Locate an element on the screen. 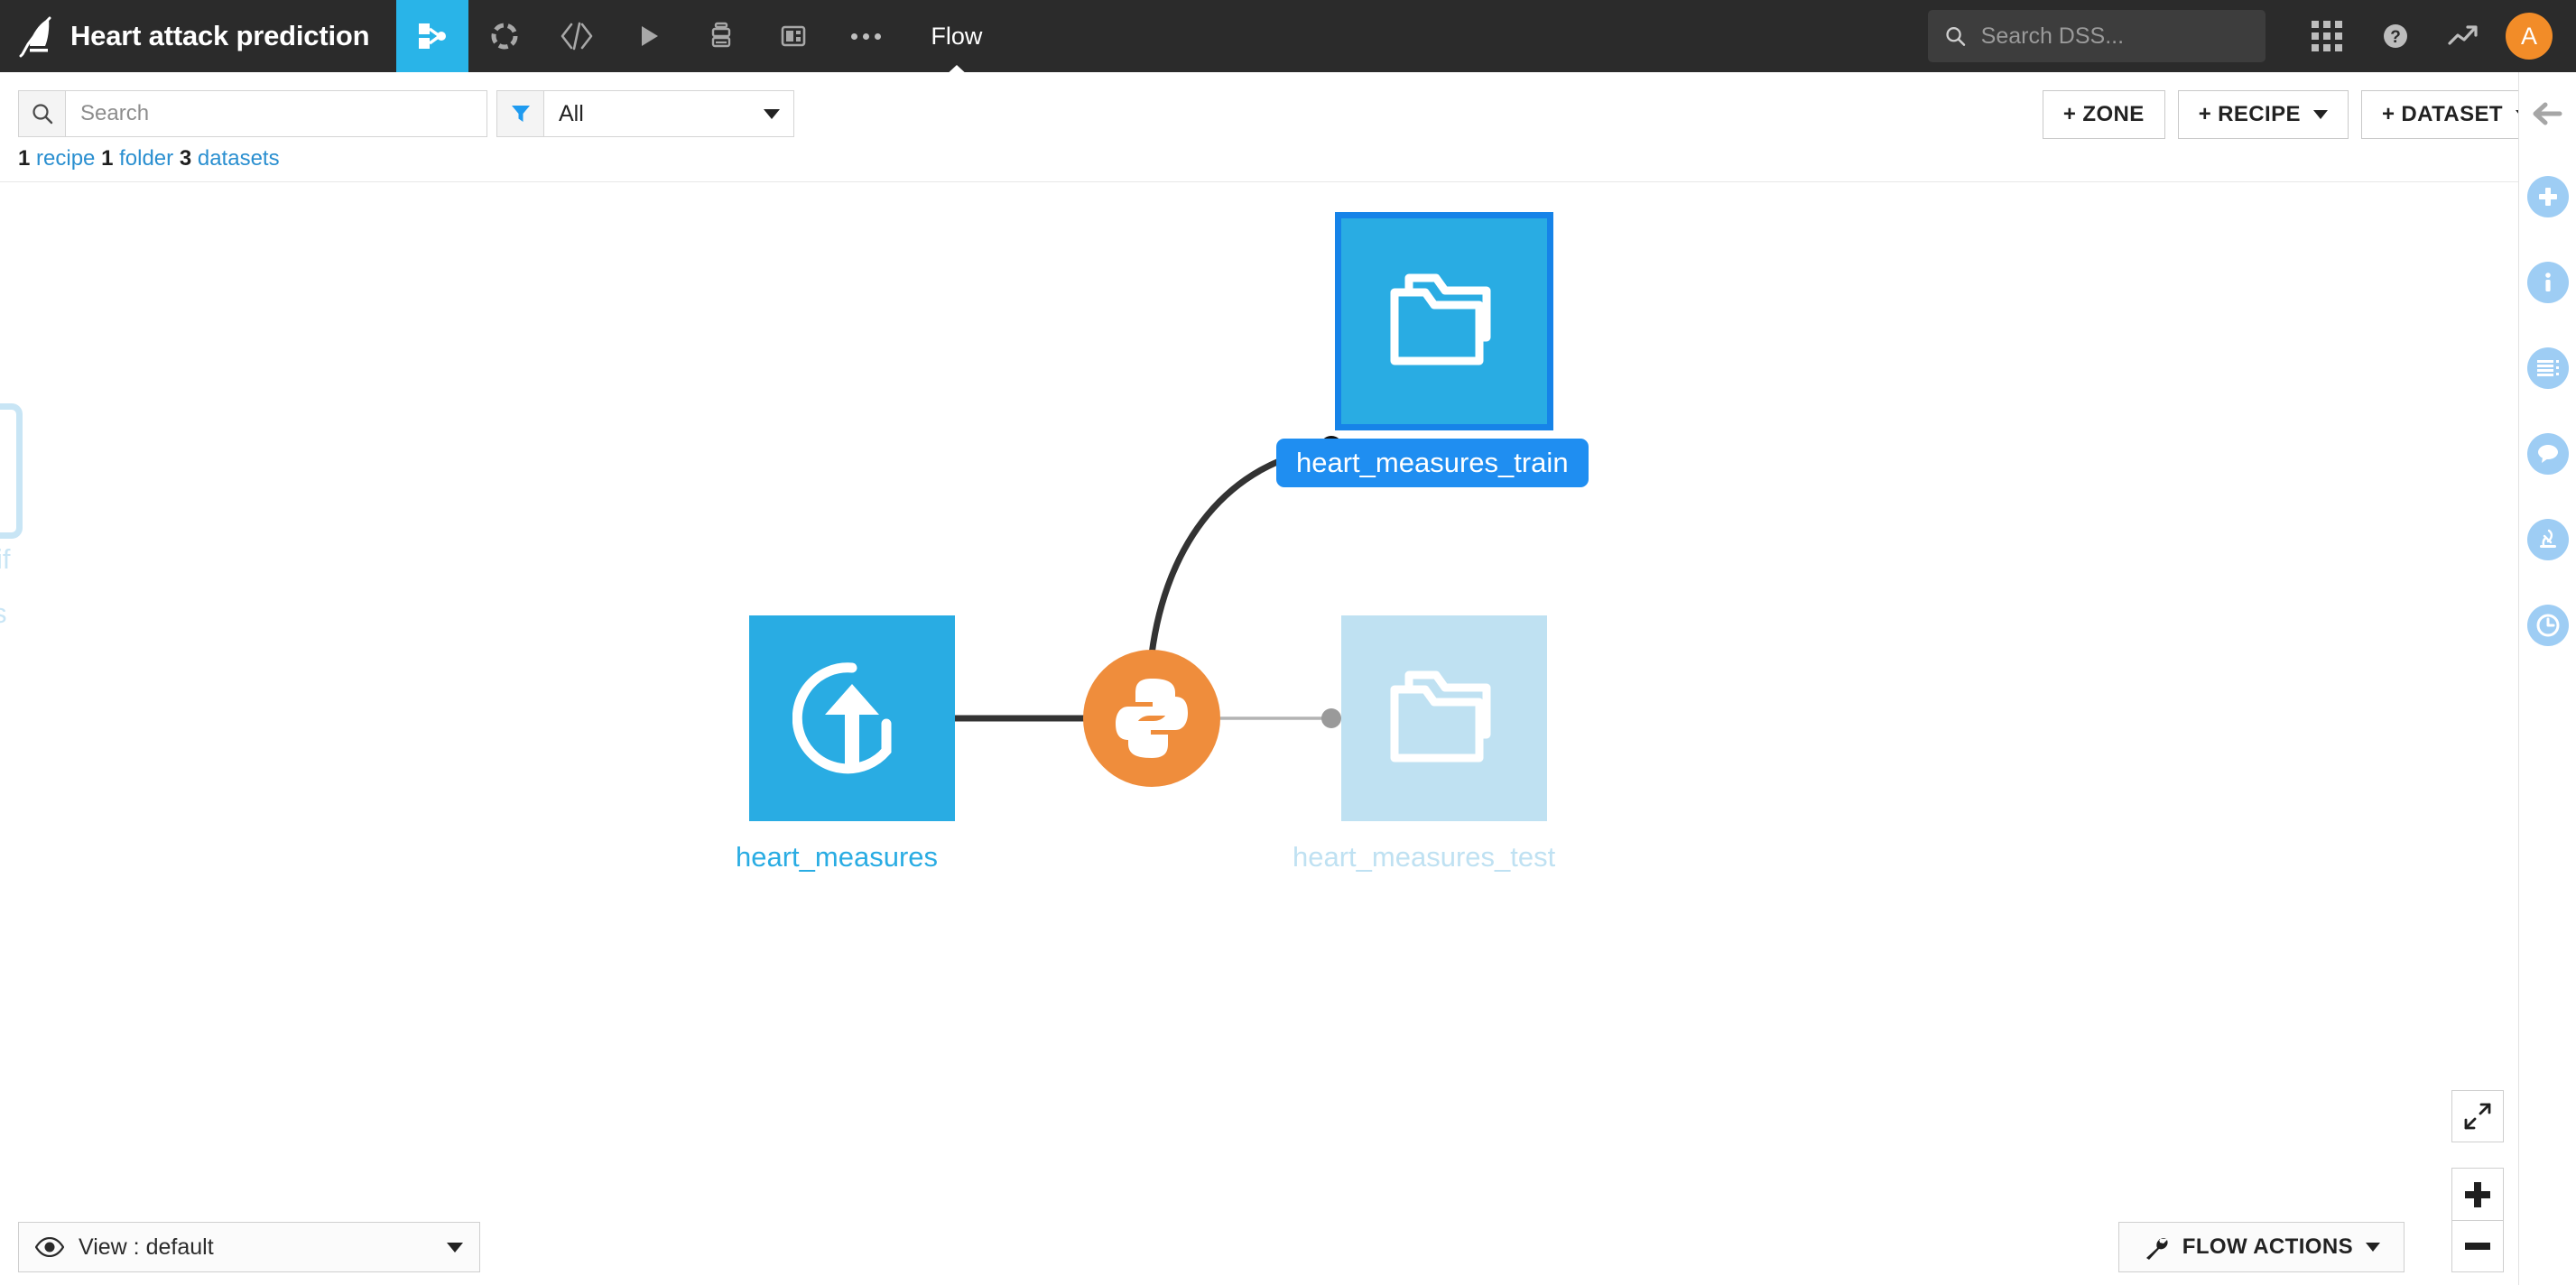 This screenshot has height=1285, width=2576. comment-bubble-icon is located at coordinates (2547, 454).